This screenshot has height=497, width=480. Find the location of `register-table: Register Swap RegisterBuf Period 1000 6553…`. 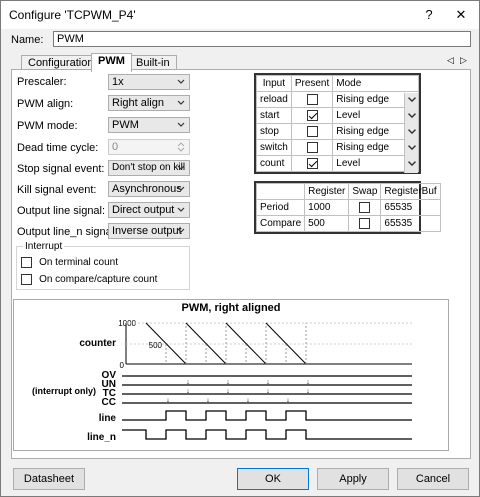

register-table: Register Swap RegisterBuf Period 1000 6553… is located at coordinates (347, 207).